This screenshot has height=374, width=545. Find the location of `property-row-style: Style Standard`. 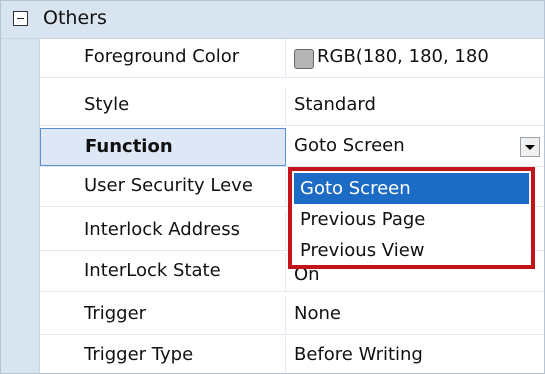

property-row-style: Style Standard is located at coordinates (292, 106).